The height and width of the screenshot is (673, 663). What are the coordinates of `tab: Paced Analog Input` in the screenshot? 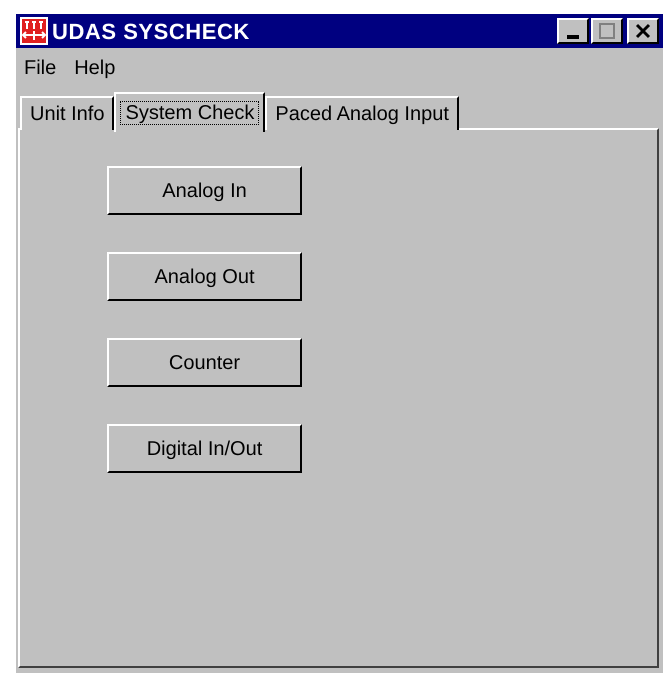 It's located at (362, 113).